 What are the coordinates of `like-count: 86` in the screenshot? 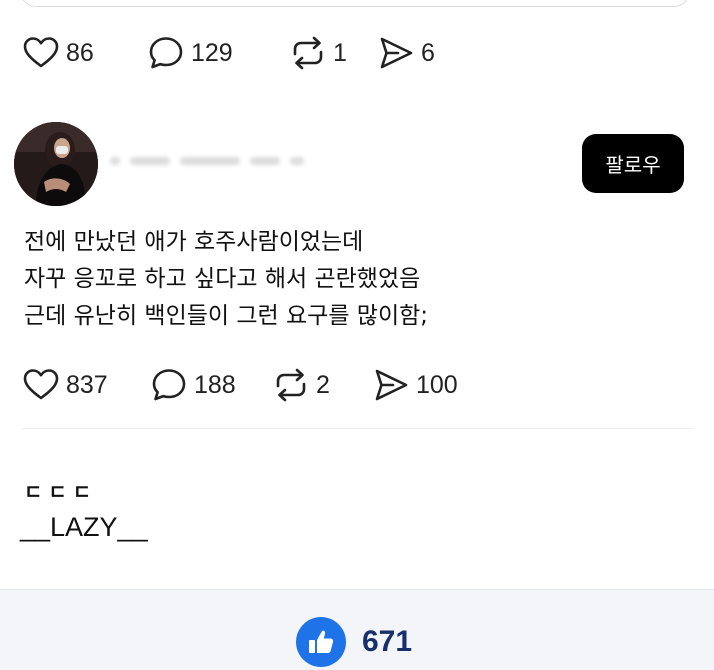 It's located at (80, 52).